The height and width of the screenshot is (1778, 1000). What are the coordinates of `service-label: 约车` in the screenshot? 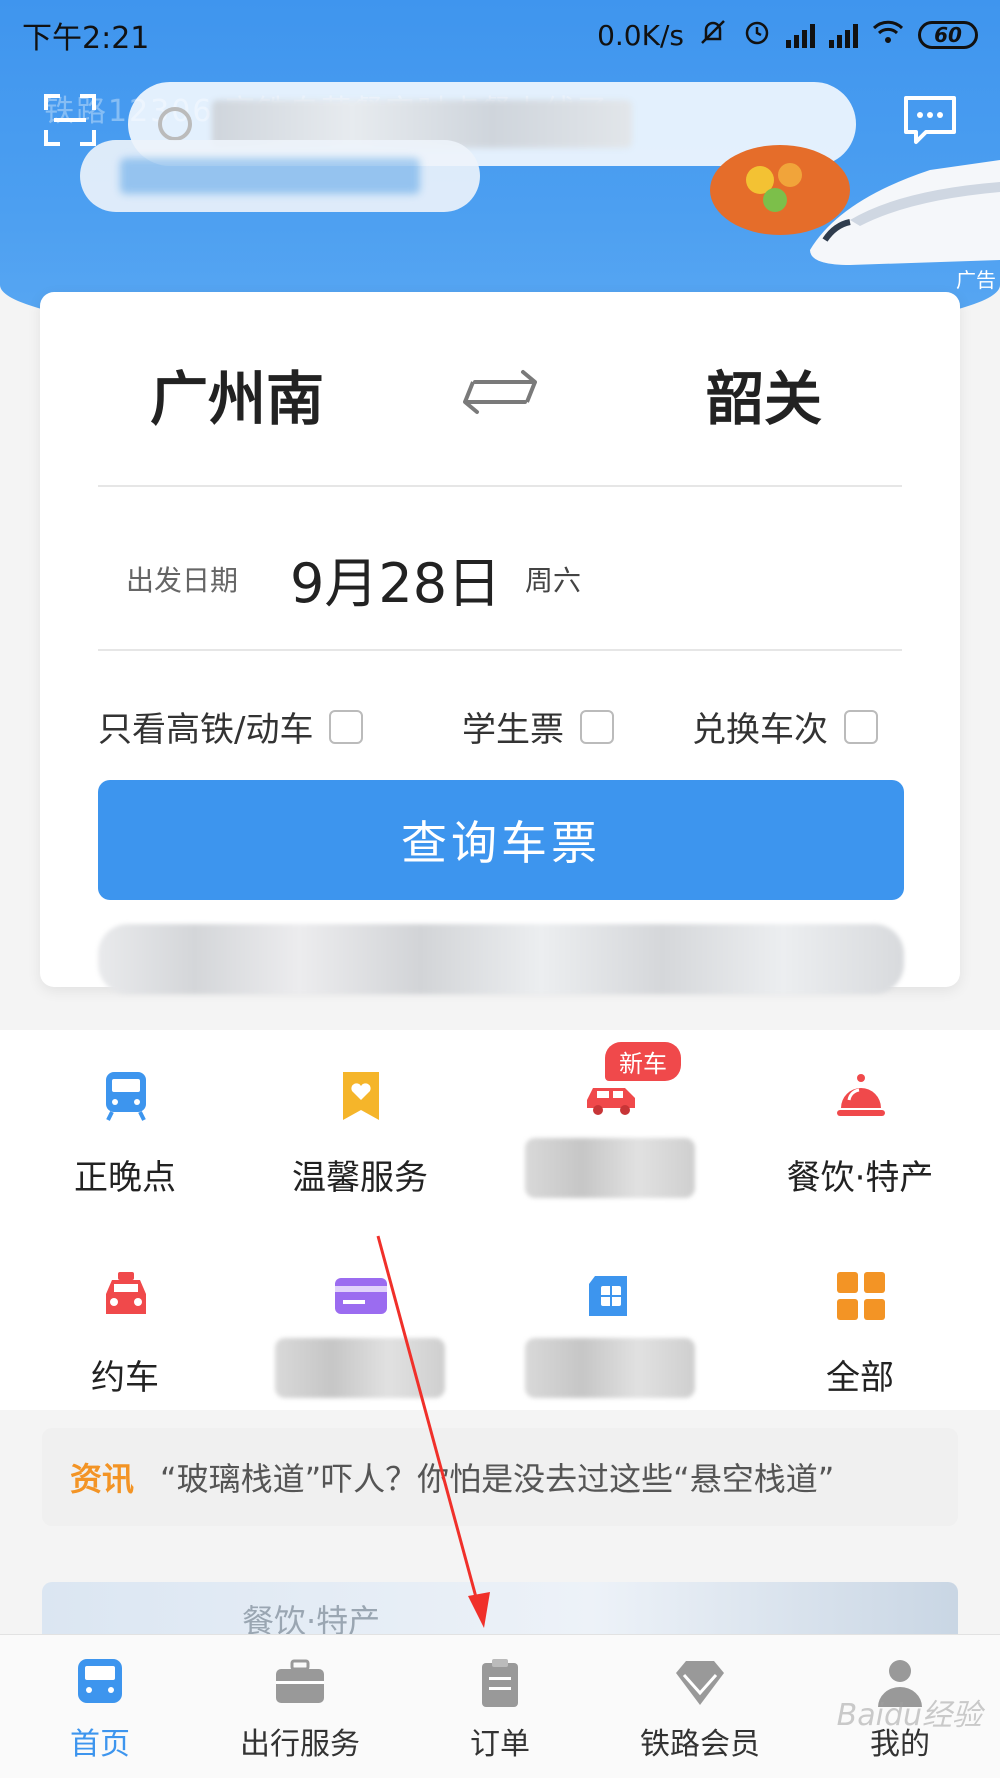 It's located at (125, 1378).